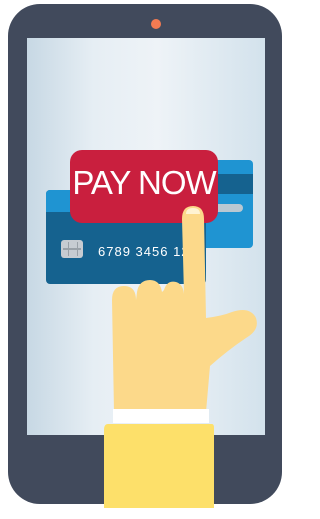 The image size is (320, 519). What do you see at coordinates (161, 416) in the screenshot?
I see `shirt-cuff` at bounding box center [161, 416].